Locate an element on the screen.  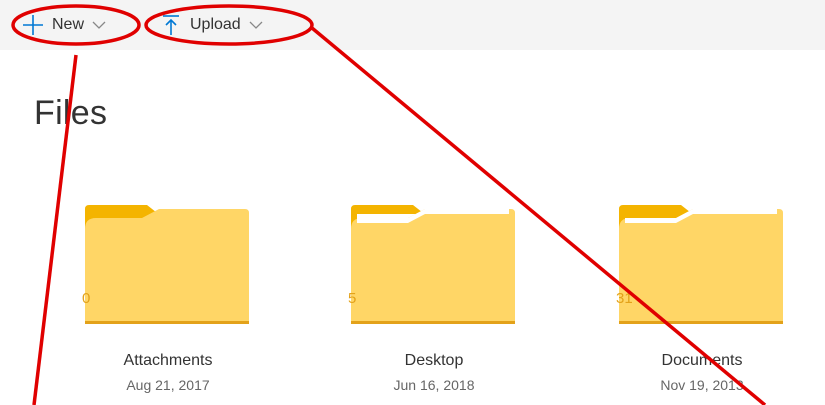
folder-tile-desktop: 5 Desktop Jun 16, 2018 is located at coordinates (434, 300).